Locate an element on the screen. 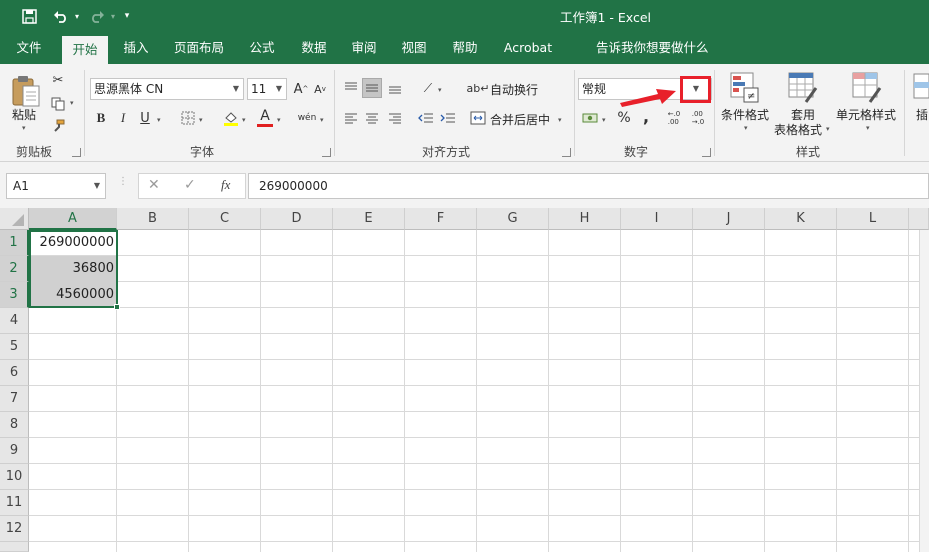 This screenshot has width=929, height=552. row-header: 8 is located at coordinates (14, 425).